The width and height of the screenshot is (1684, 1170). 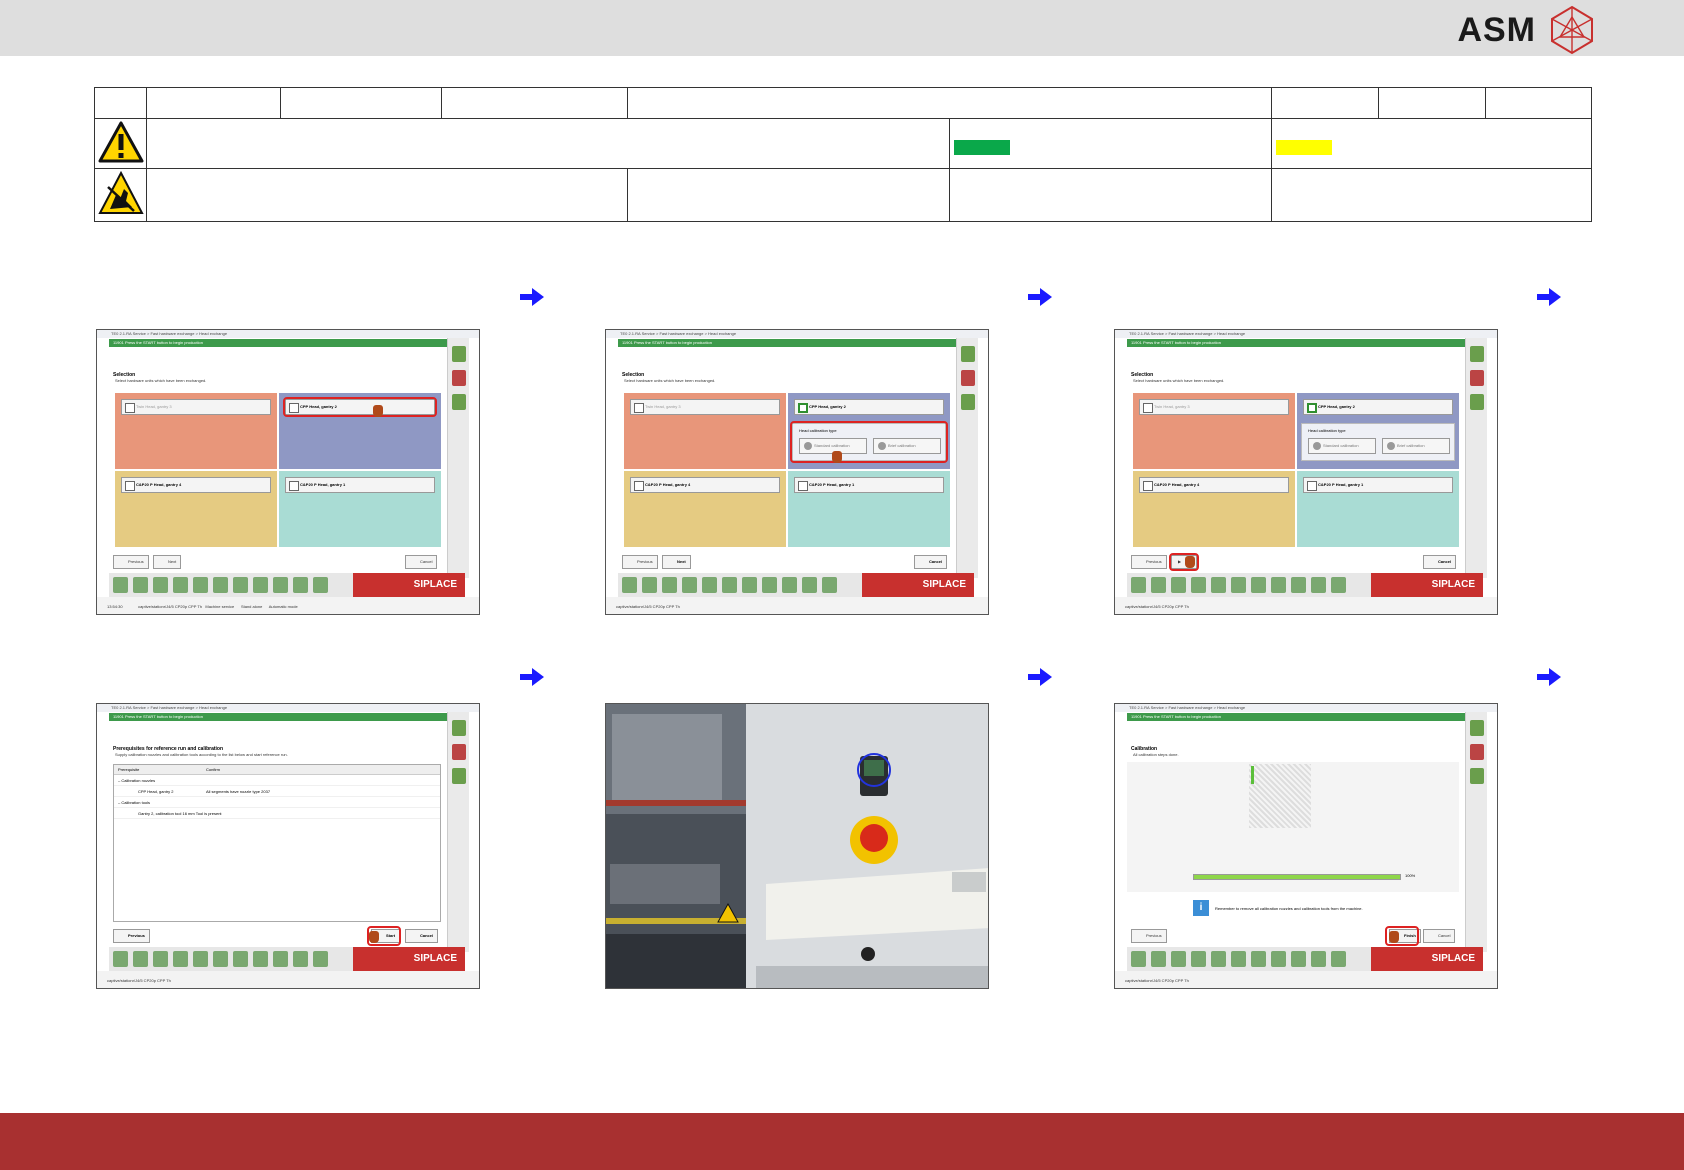 What do you see at coordinates (277, 780) in the screenshot?
I see `table-row: – Calibration nozzles` at bounding box center [277, 780].